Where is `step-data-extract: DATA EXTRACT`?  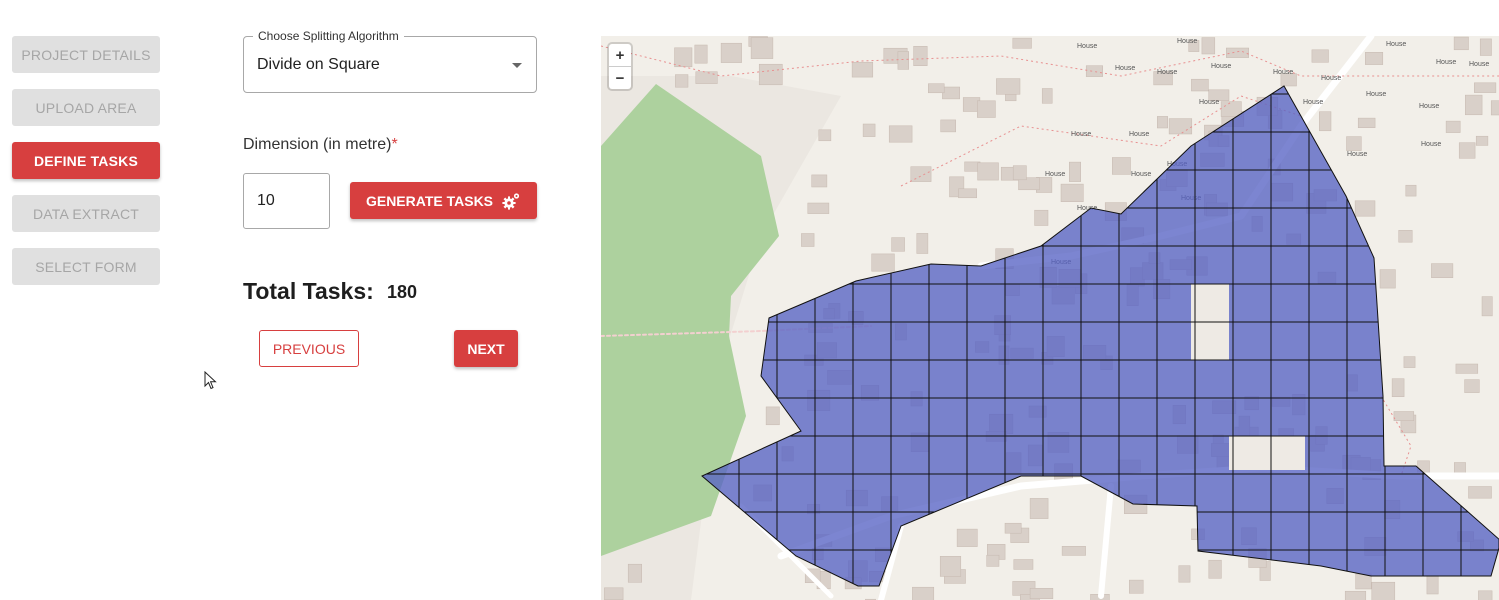
step-data-extract: DATA EXTRACT is located at coordinates (86, 213).